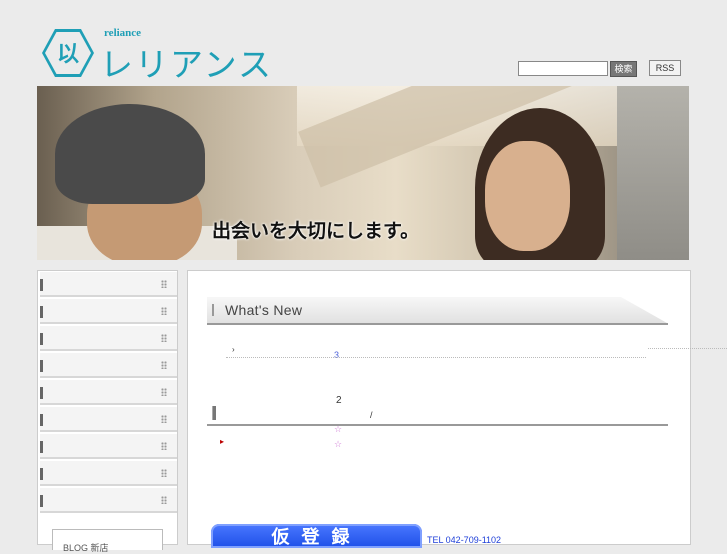 This screenshot has width=727, height=554. What do you see at coordinates (563, 68) in the screenshot?
I see `search-input` at bounding box center [563, 68].